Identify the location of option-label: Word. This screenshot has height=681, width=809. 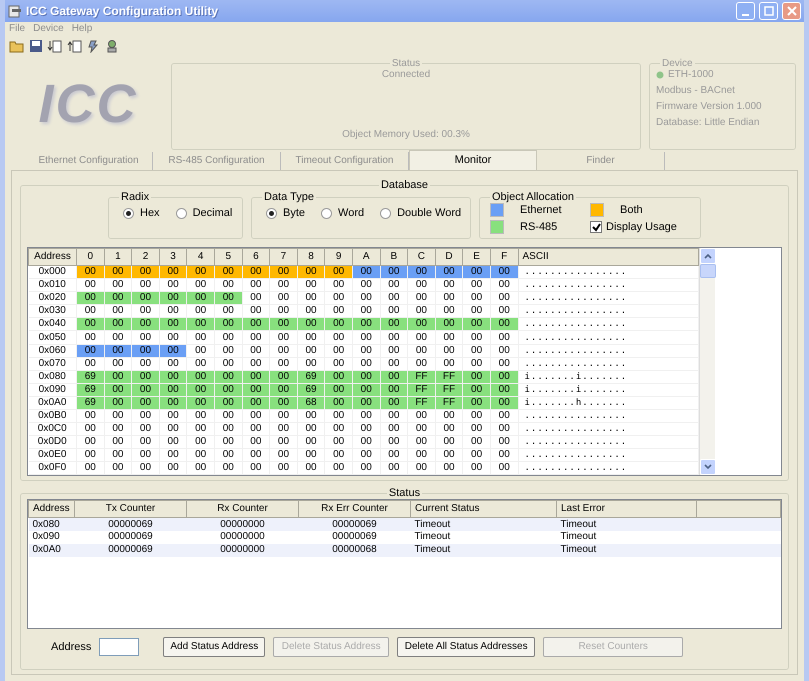
(351, 213).